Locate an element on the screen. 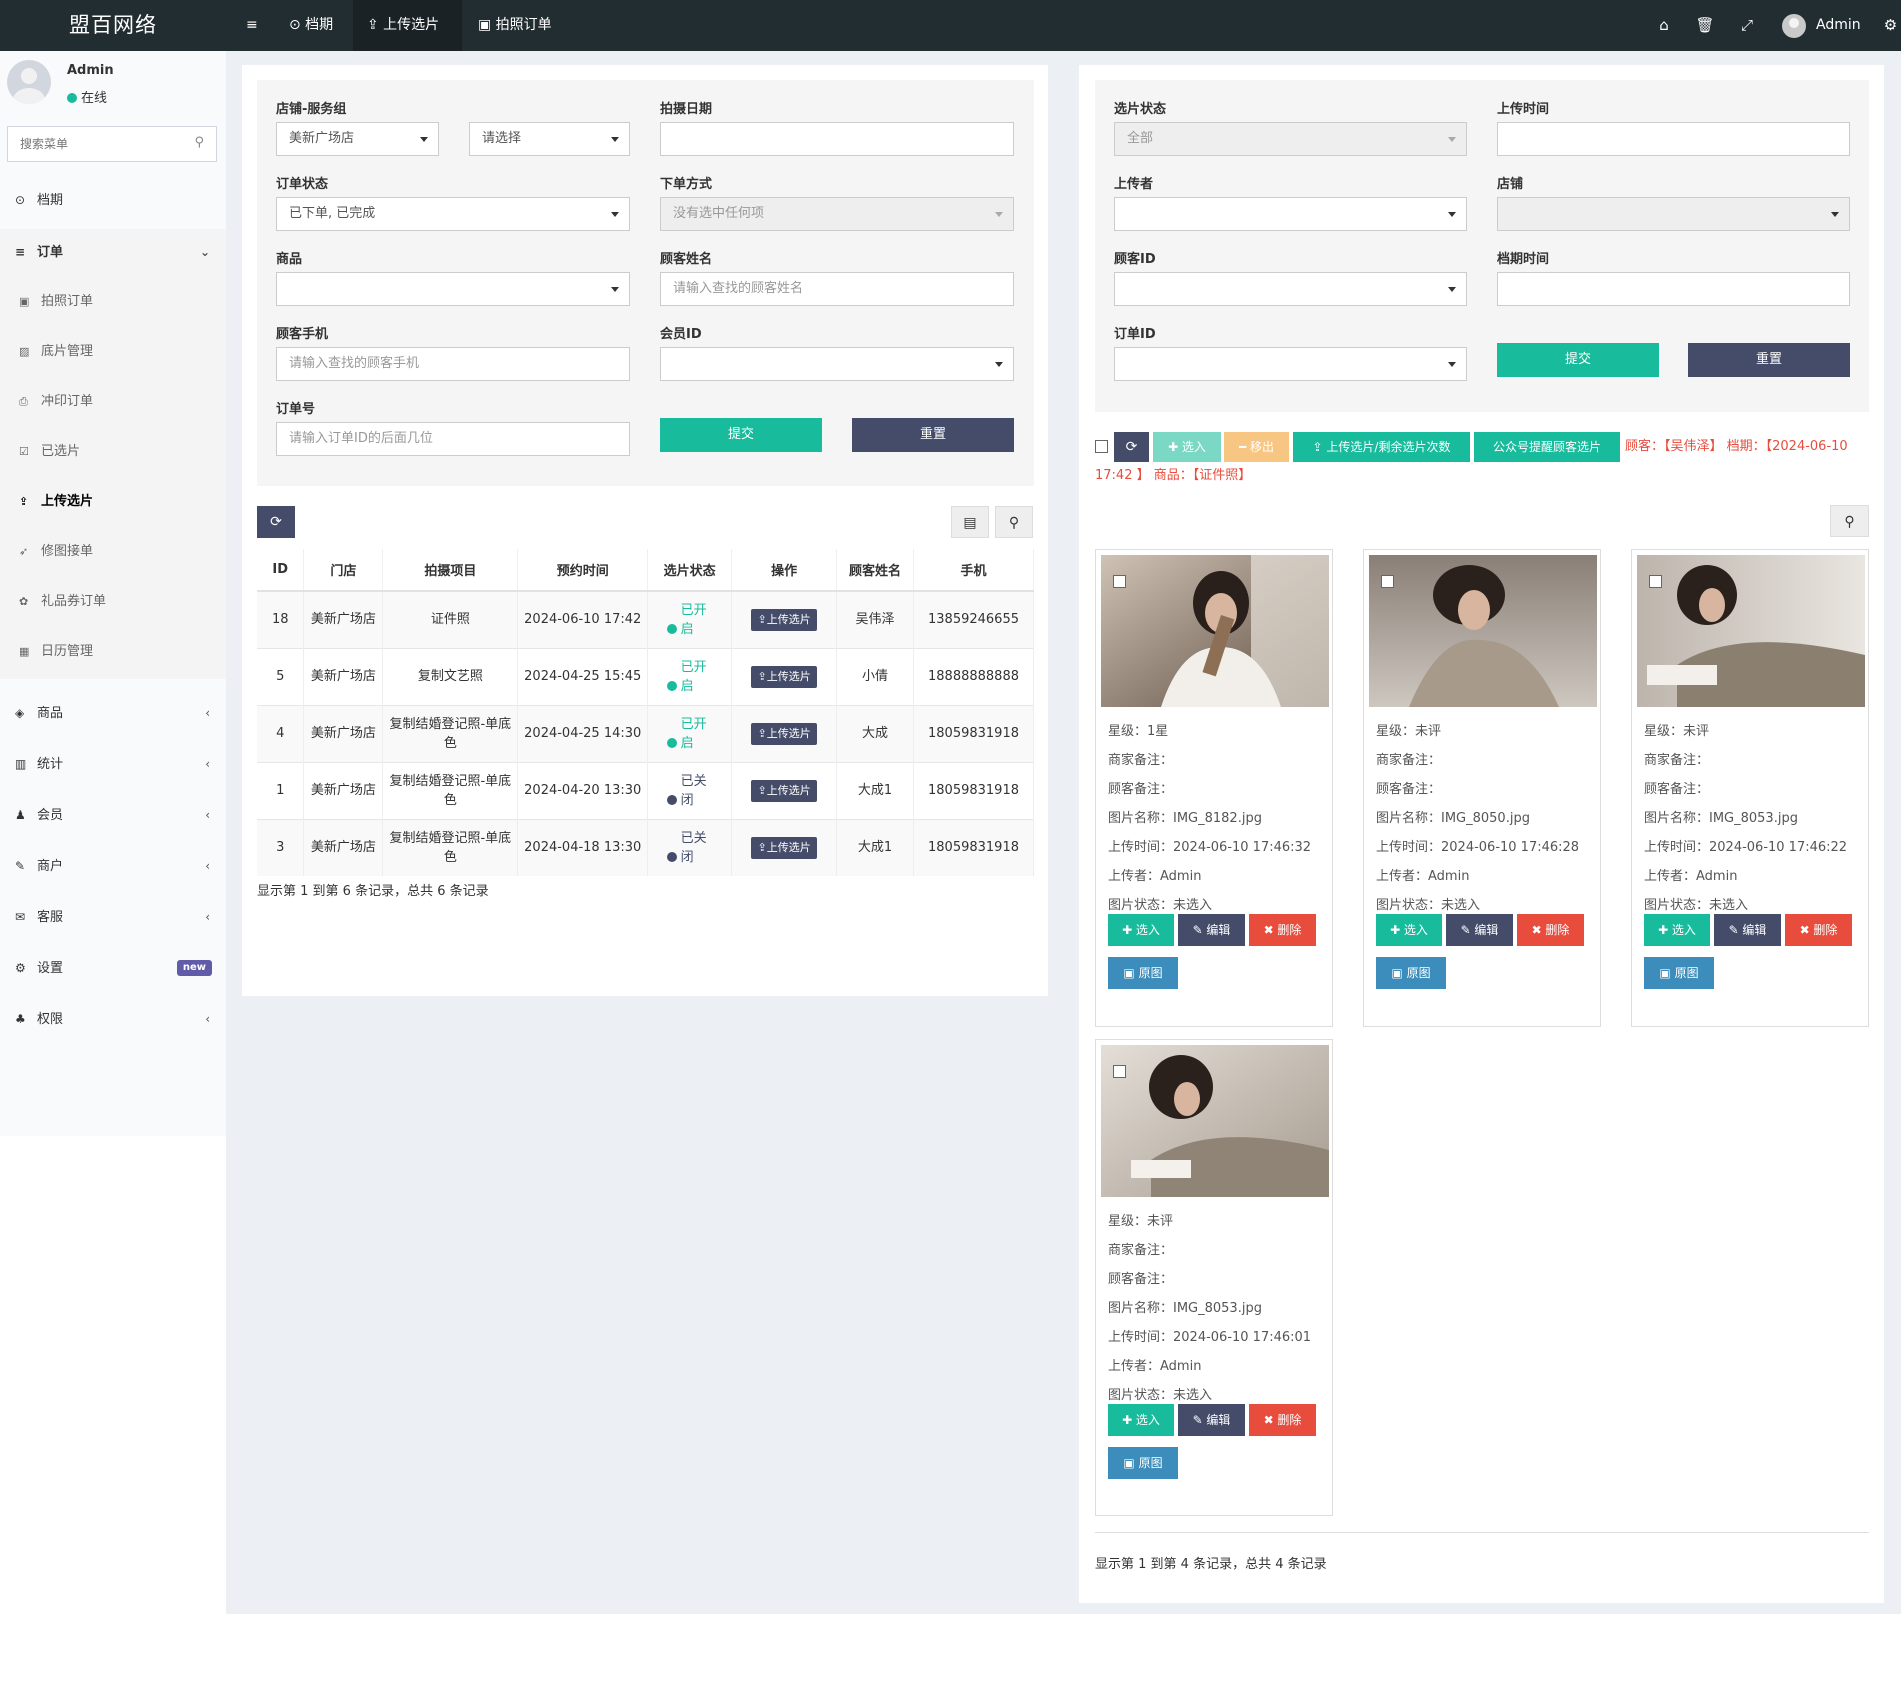 Image resolution: width=1901 pixels, height=1701 pixels. avatar is located at coordinates (1794, 26).